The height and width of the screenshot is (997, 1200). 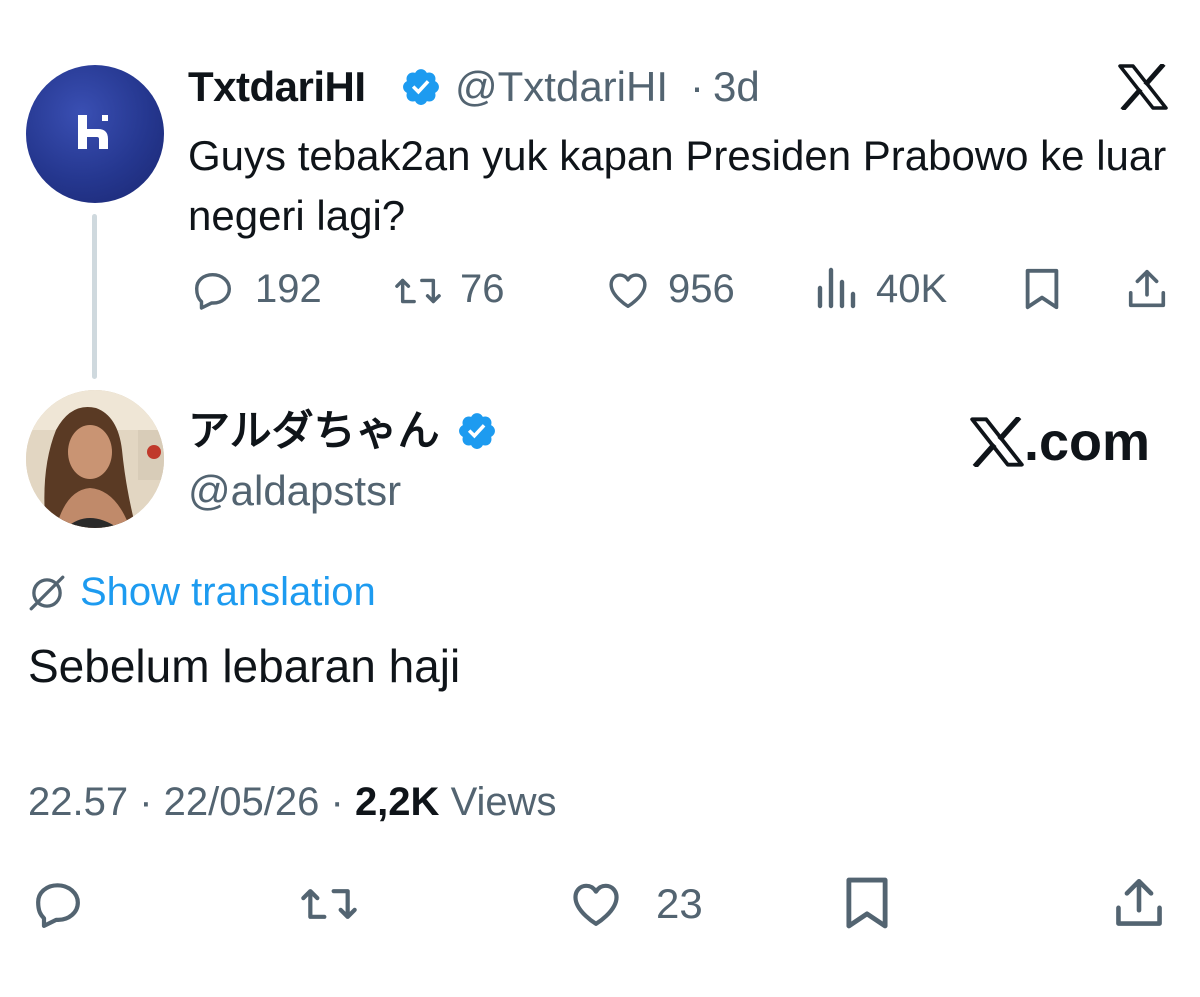 What do you see at coordinates (561, 87) in the screenshot?
I see `author-handle: @TxtdariHI` at bounding box center [561, 87].